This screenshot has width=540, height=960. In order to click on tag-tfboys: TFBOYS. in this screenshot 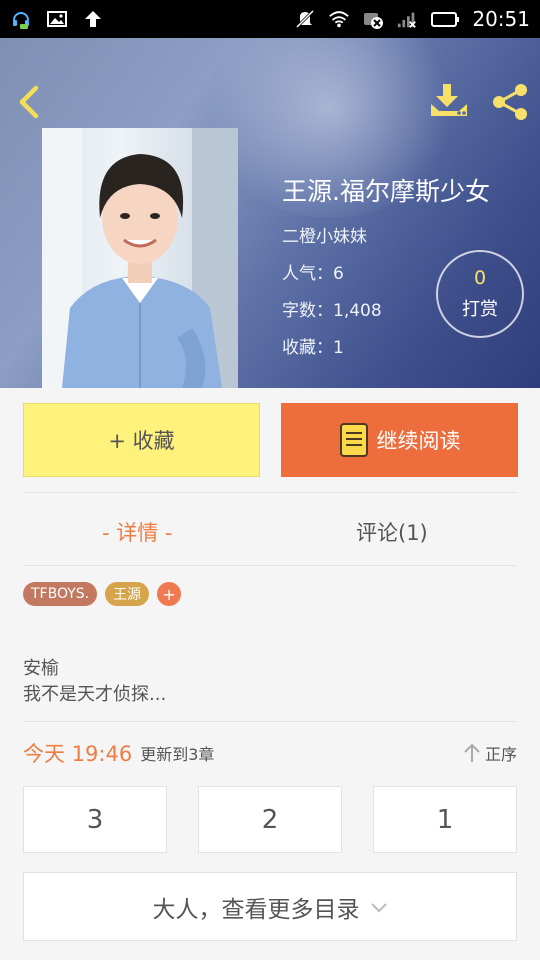, I will do `click(60, 594)`.